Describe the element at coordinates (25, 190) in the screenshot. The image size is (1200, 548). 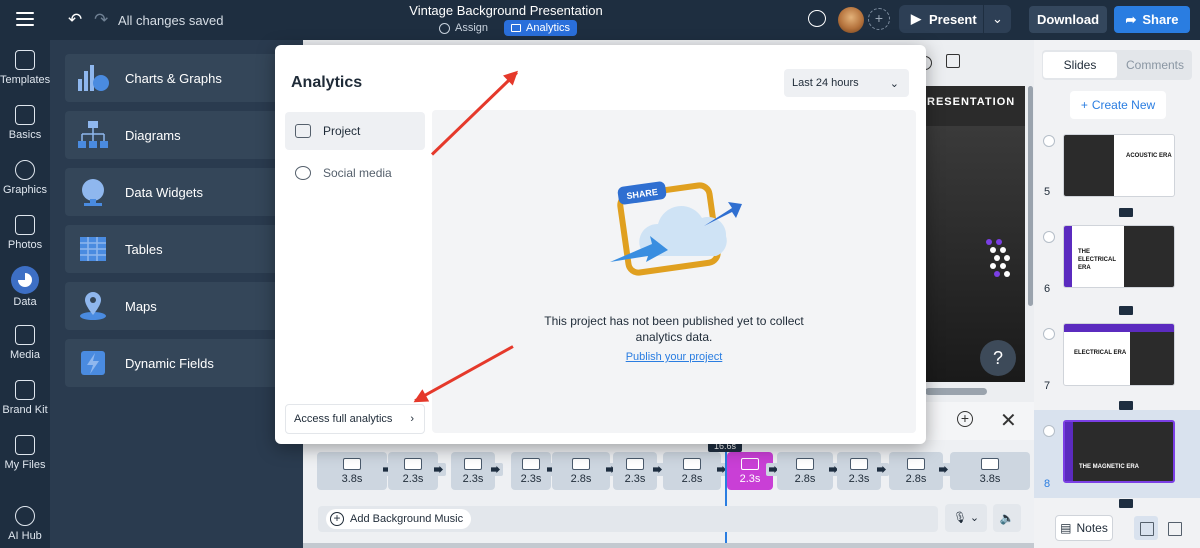
I see `rail-label: Graphics` at that location.